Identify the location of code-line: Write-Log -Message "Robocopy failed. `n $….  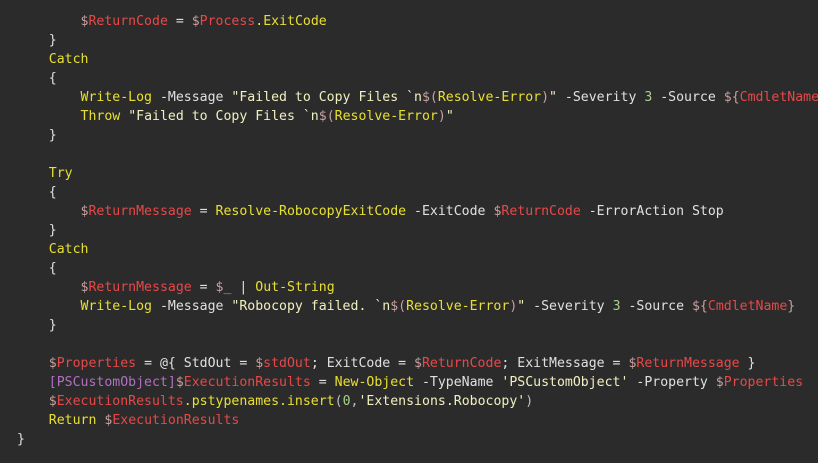
(406, 306).